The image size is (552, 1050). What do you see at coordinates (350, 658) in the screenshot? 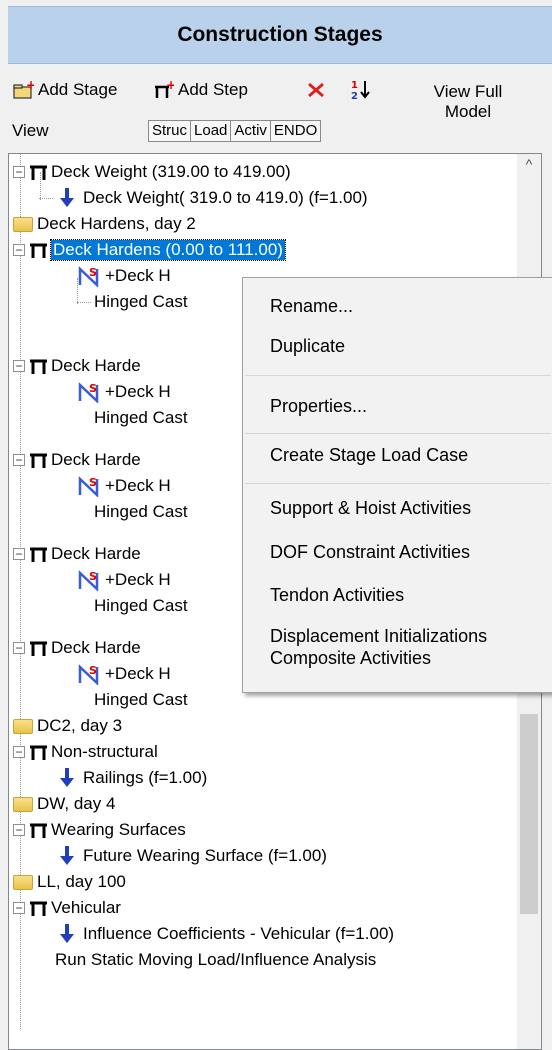
I see `menu-composite-activities: Composite Activities` at bounding box center [350, 658].